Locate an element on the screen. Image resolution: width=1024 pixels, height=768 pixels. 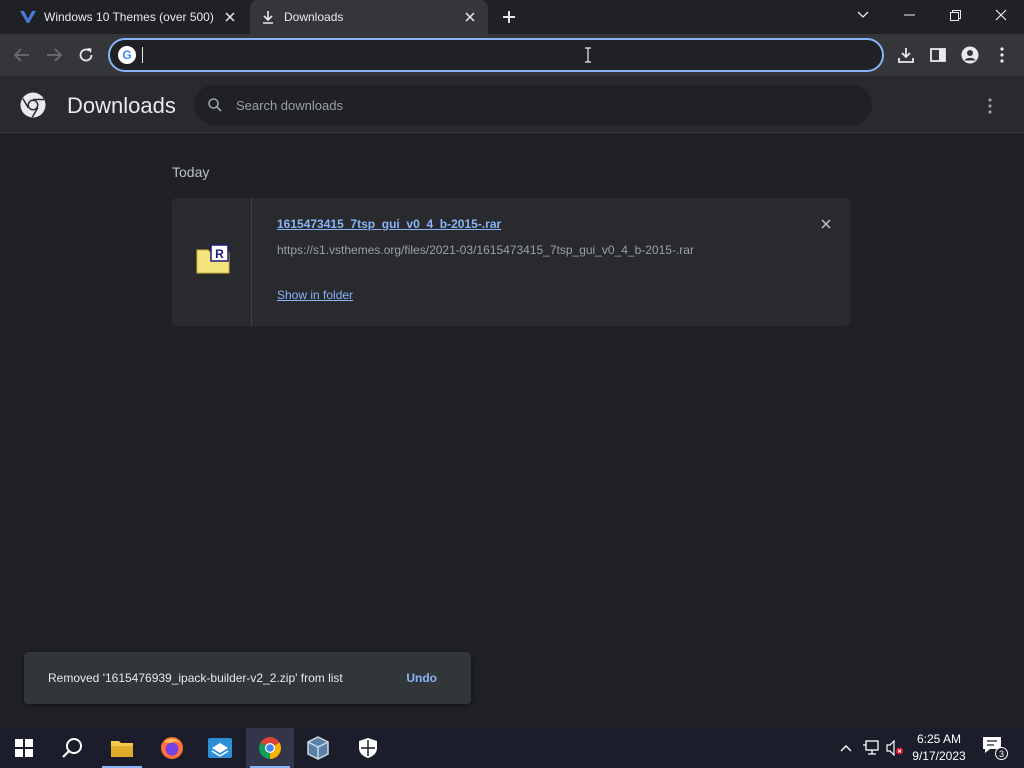
tab-search-button is located at coordinates (863, 15).